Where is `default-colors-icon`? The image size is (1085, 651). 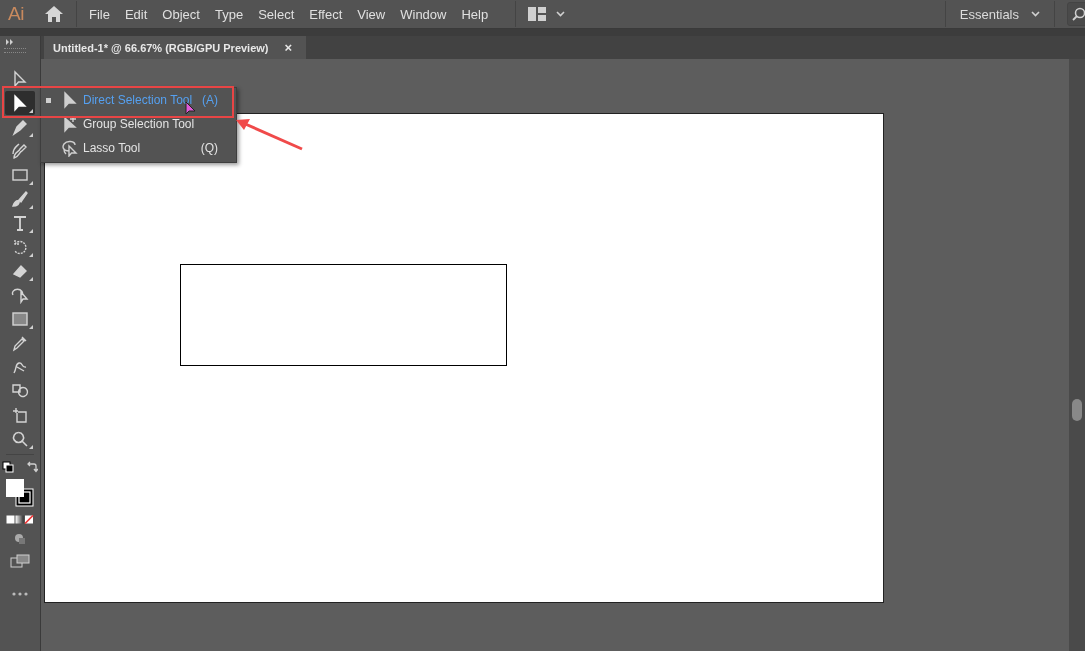 default-colors-icon is located at coordinates (8, 467).